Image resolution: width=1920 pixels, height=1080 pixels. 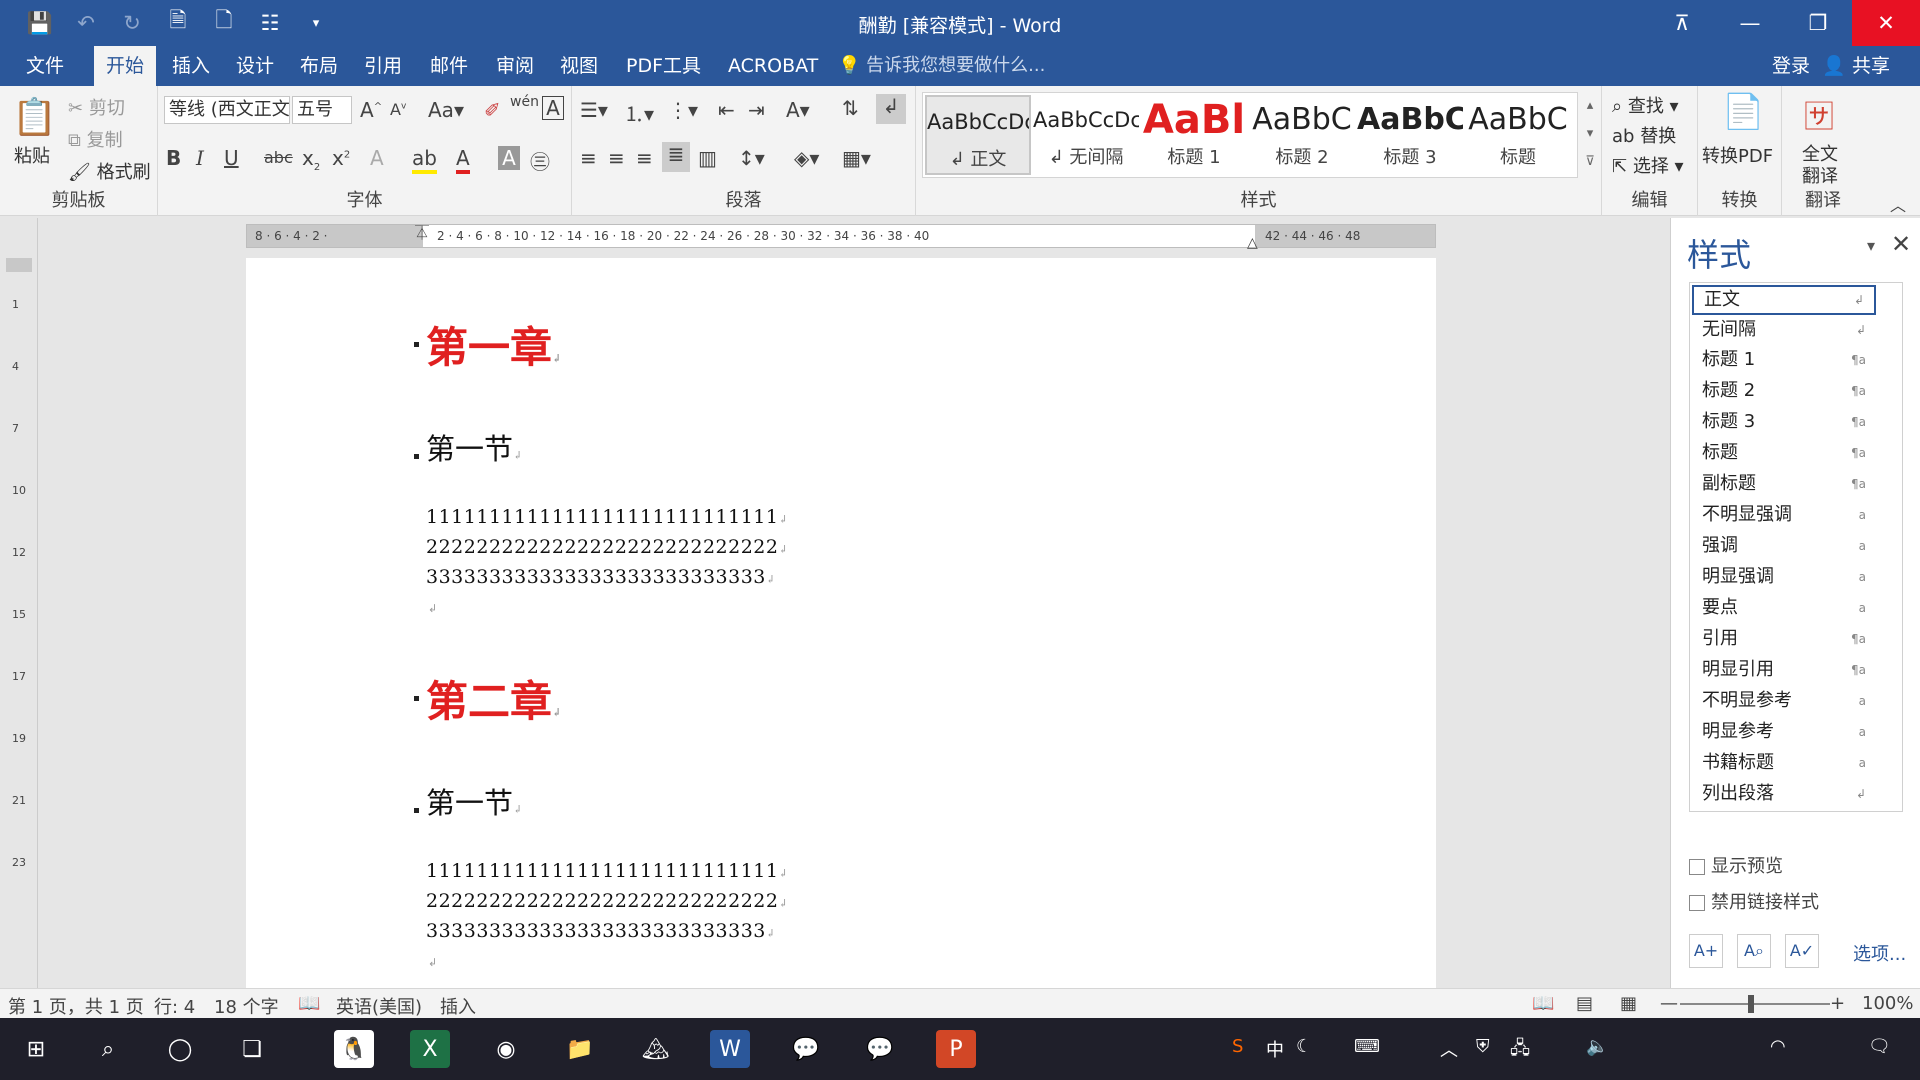 What do you see at coordinates (1802, 951) in the screenshot?
I see `manage-styles-icon: A✓` at bounding box center [1802, 951].